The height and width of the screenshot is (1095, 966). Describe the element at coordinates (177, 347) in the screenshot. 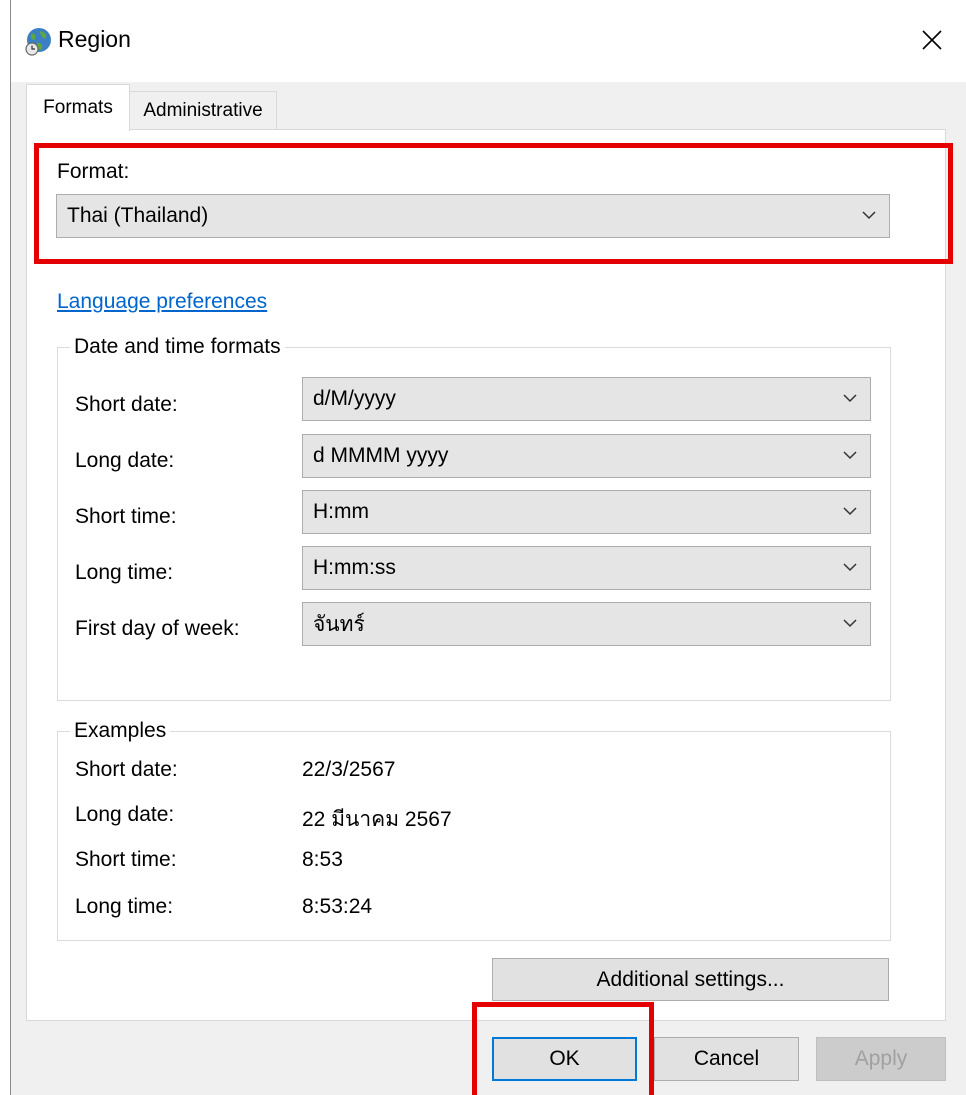

I see `date-time-formats-caption: Date and time formats` at that location.